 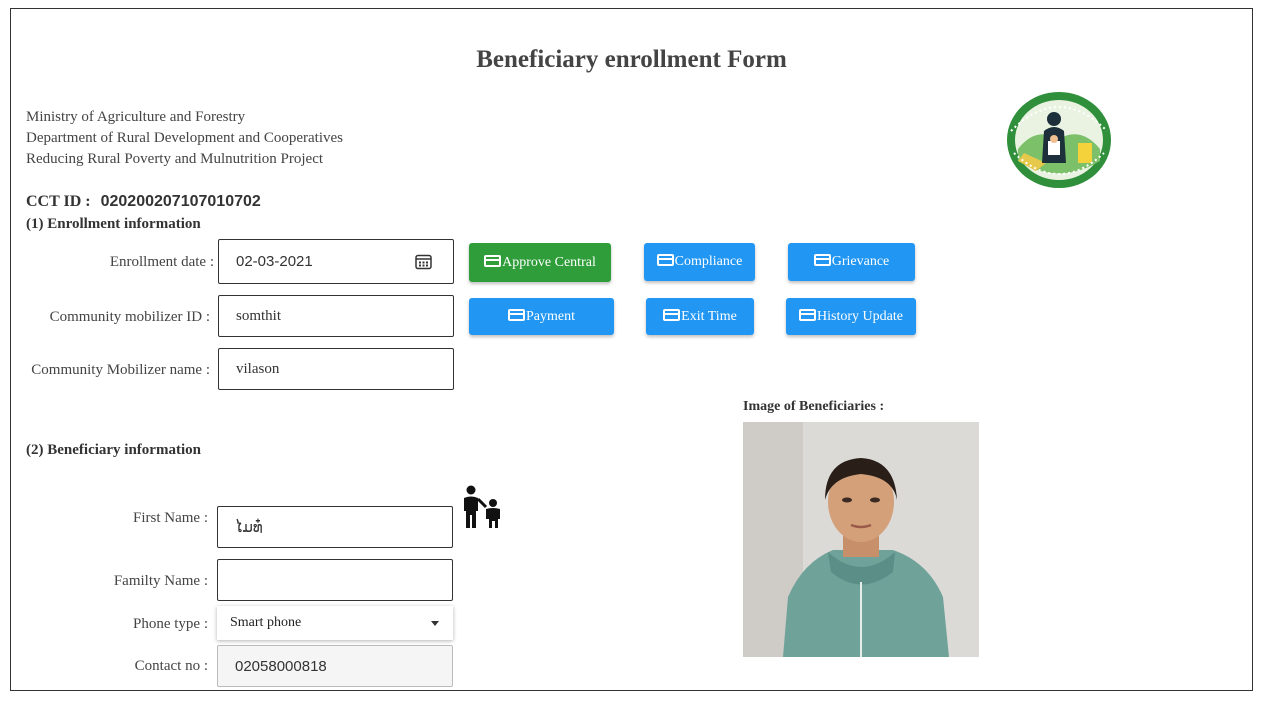 I want to click on compliance-button: Compliance, so click(x=699, y=262).